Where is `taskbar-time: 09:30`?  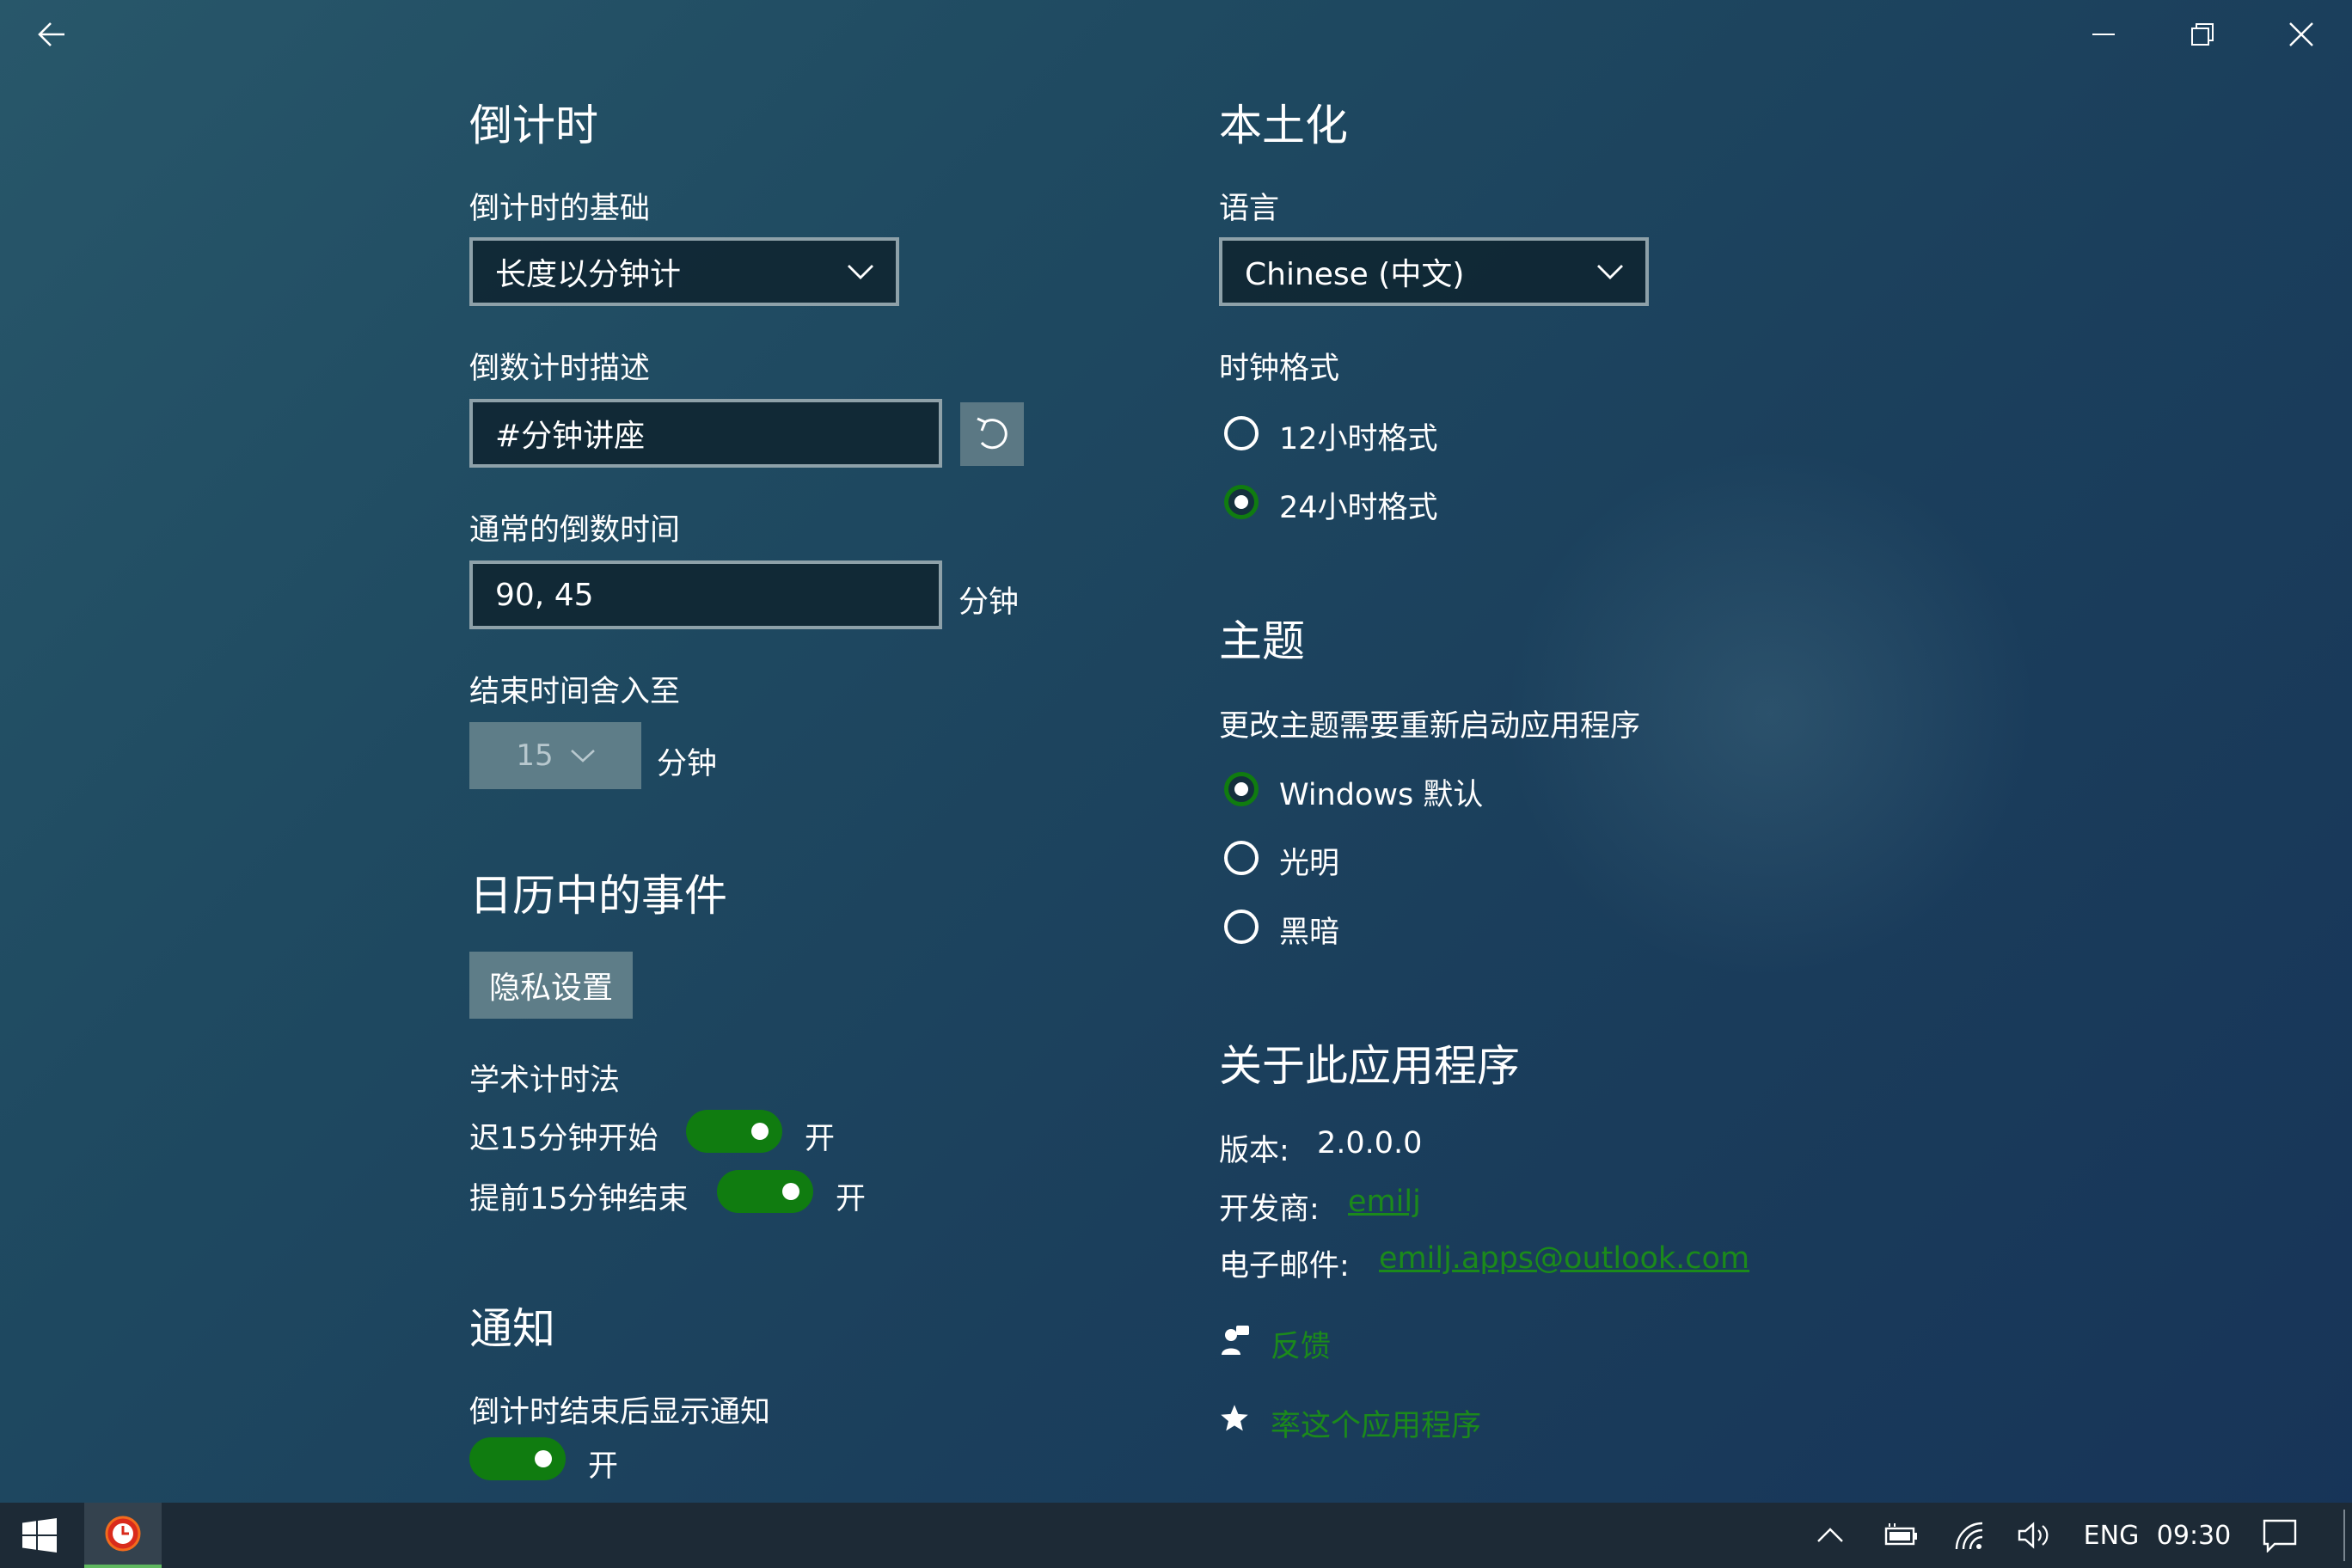 taskbar-time: 09:30 is located at coordinates (2194, 1535).